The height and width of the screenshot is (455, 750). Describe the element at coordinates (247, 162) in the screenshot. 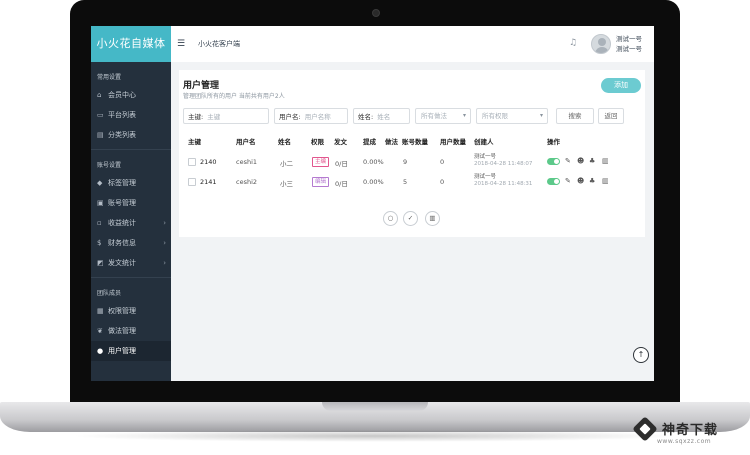

I see `cell-username: ceshi1` at that location.